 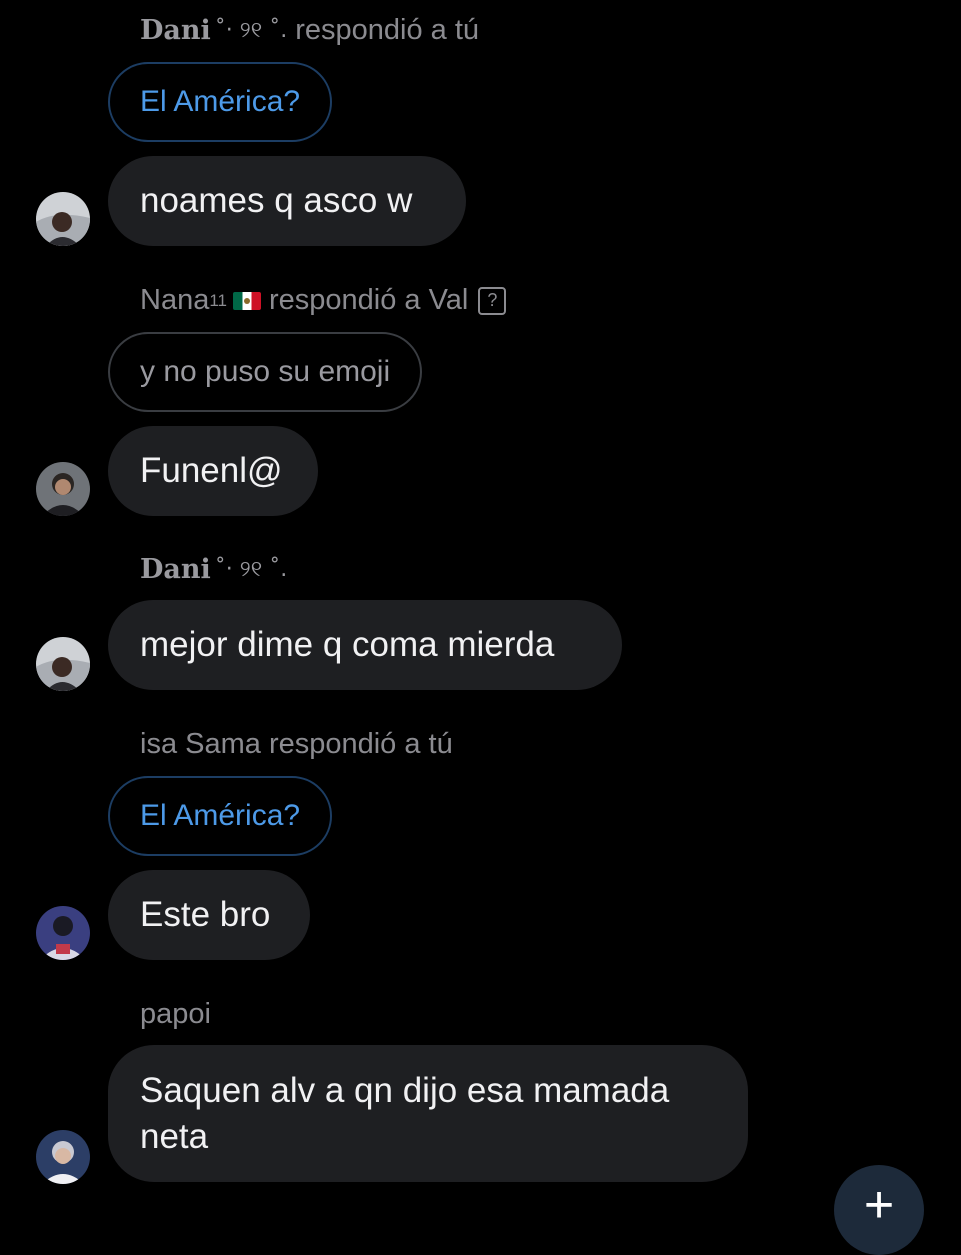 I want to click on reply-header-2: Nana 11 respondió a Val ?, so click(x=323, y=300).